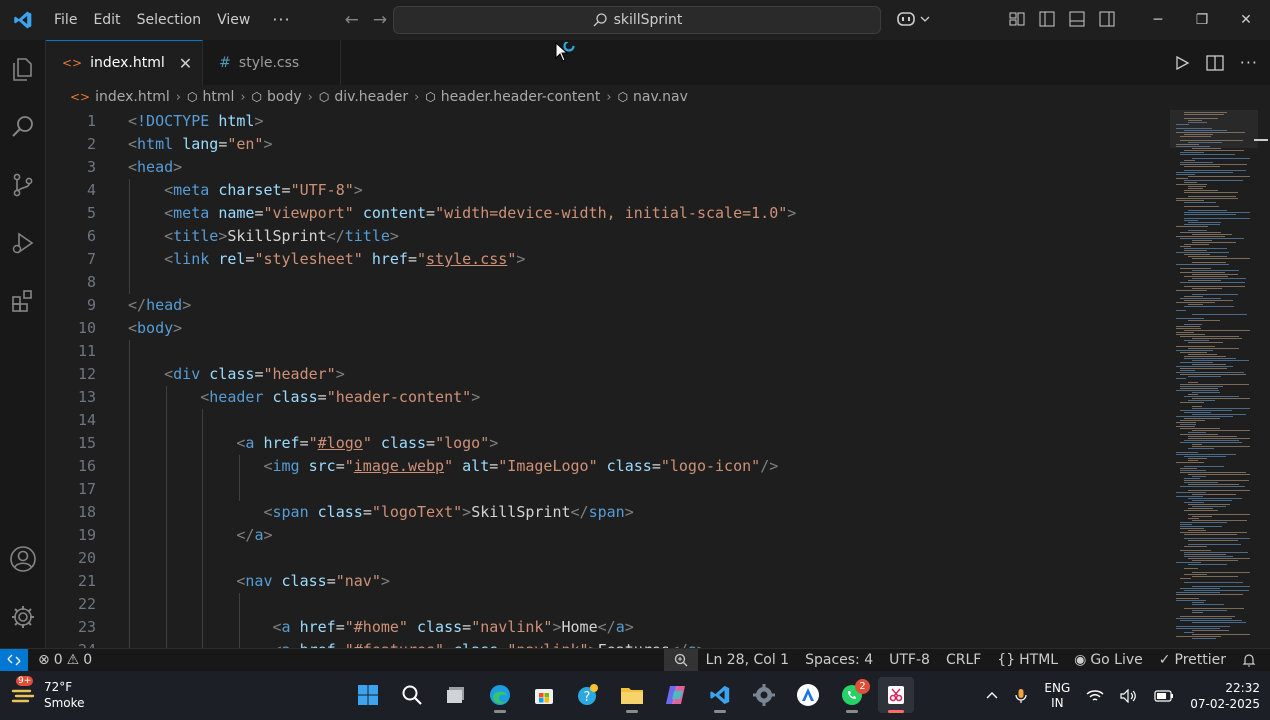 The width and height of the screenshot is (1270, 720). What do you see at coordinates (676, 695) in the screenshot?
I see `copilot-app-icon` at bounding box center [676, 695].